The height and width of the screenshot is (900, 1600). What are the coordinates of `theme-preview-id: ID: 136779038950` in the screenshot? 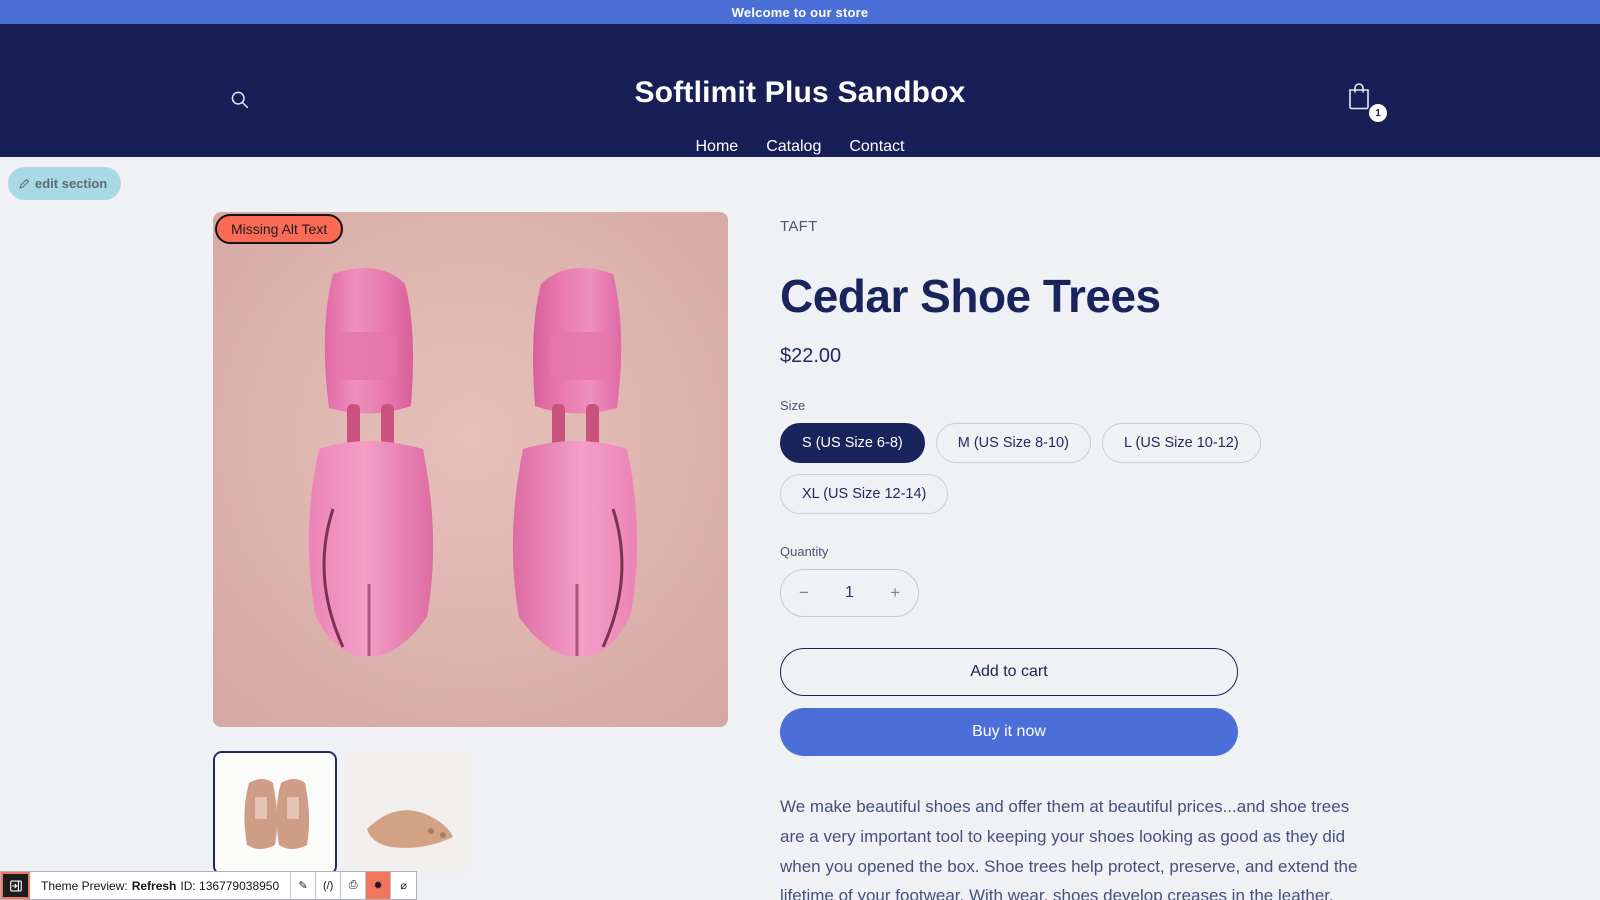 It's located at (230, 885).